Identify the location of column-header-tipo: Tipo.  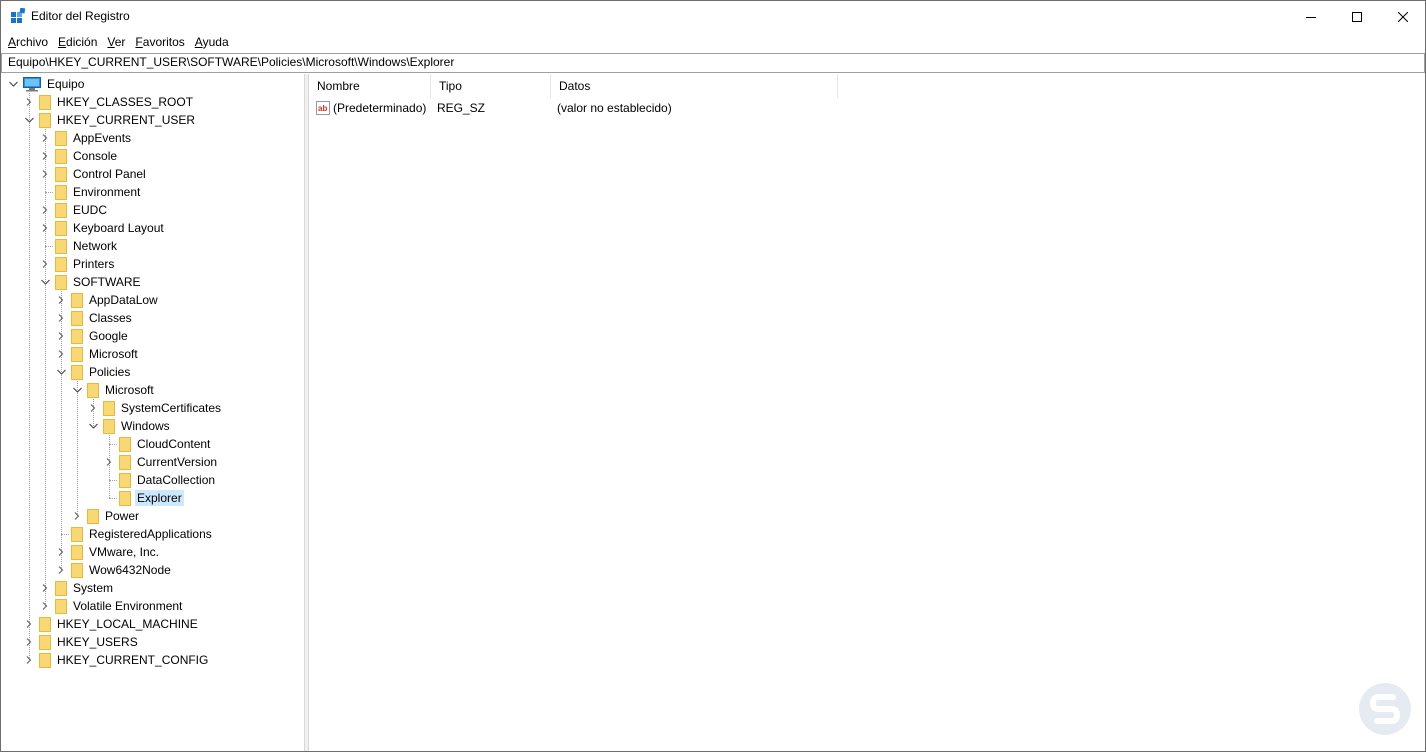
(491, 86).